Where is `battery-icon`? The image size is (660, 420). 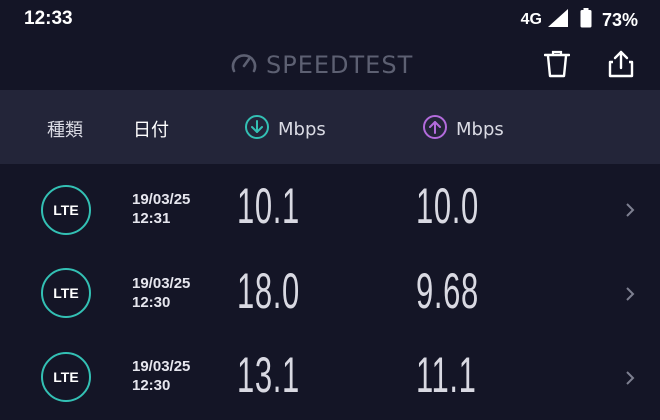 battery-icon is located at coordinates (586, 20).